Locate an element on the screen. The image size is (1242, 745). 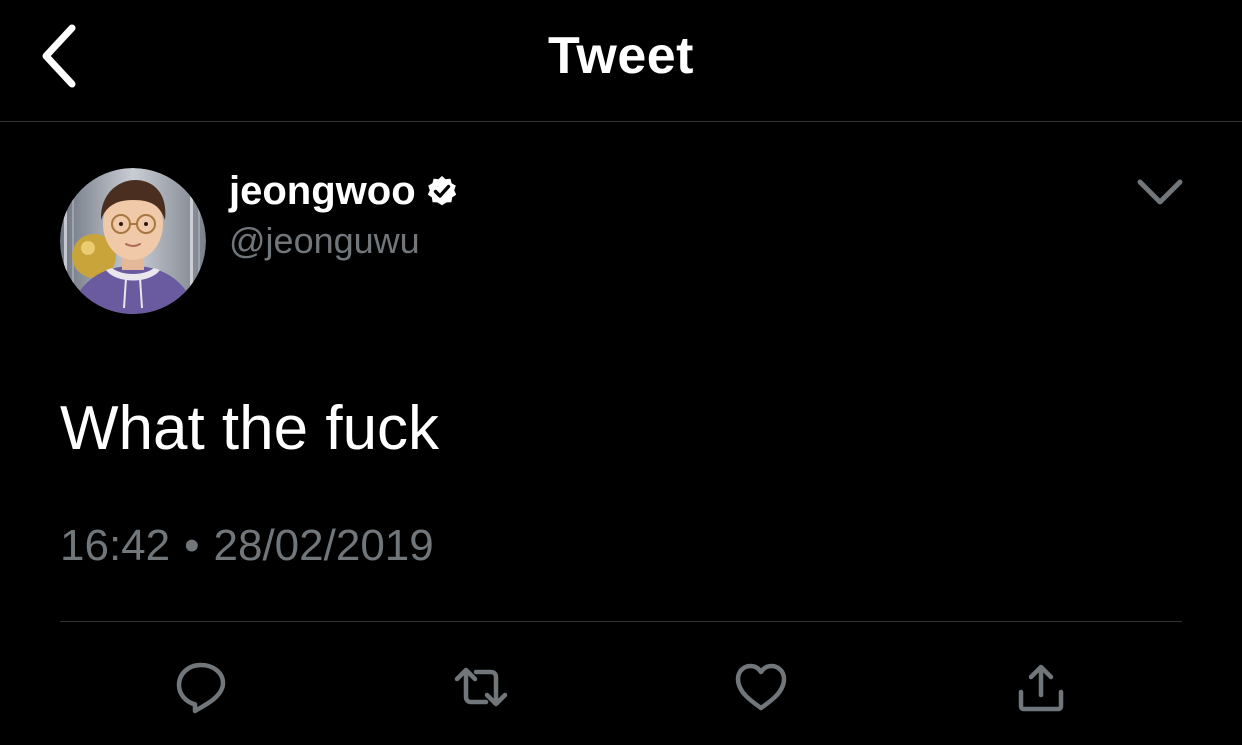
tweet-timestamp: 16:42 • 28/02/2019 is located at coordinates (247, 546).